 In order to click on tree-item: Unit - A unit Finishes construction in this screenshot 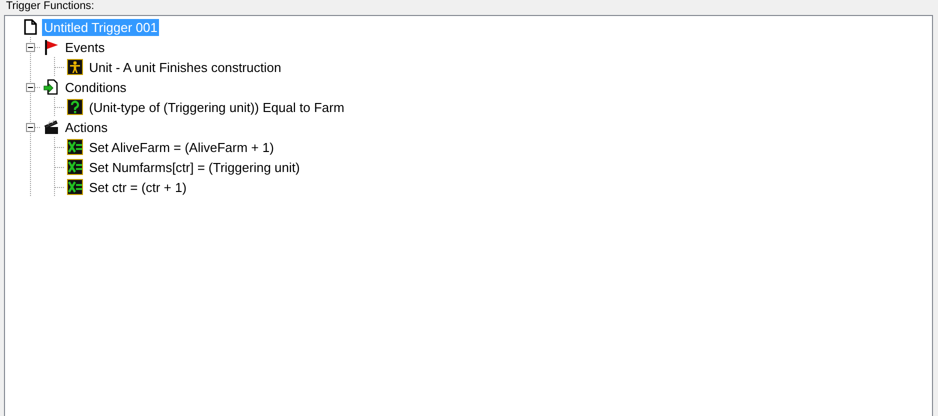, I will do `click(185, 67)`.